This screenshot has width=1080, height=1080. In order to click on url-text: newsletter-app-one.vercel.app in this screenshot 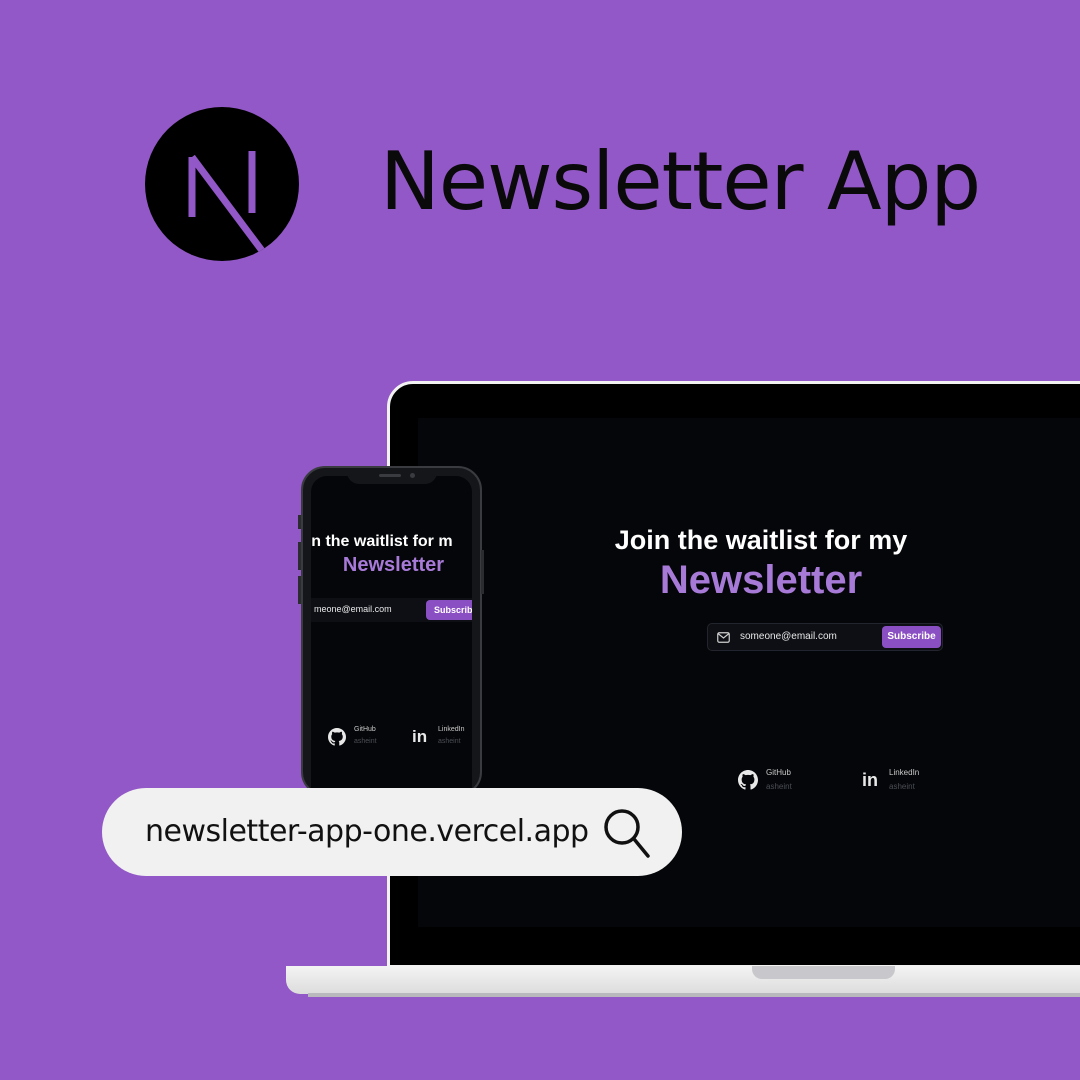, I will do `click(367, 831)`.